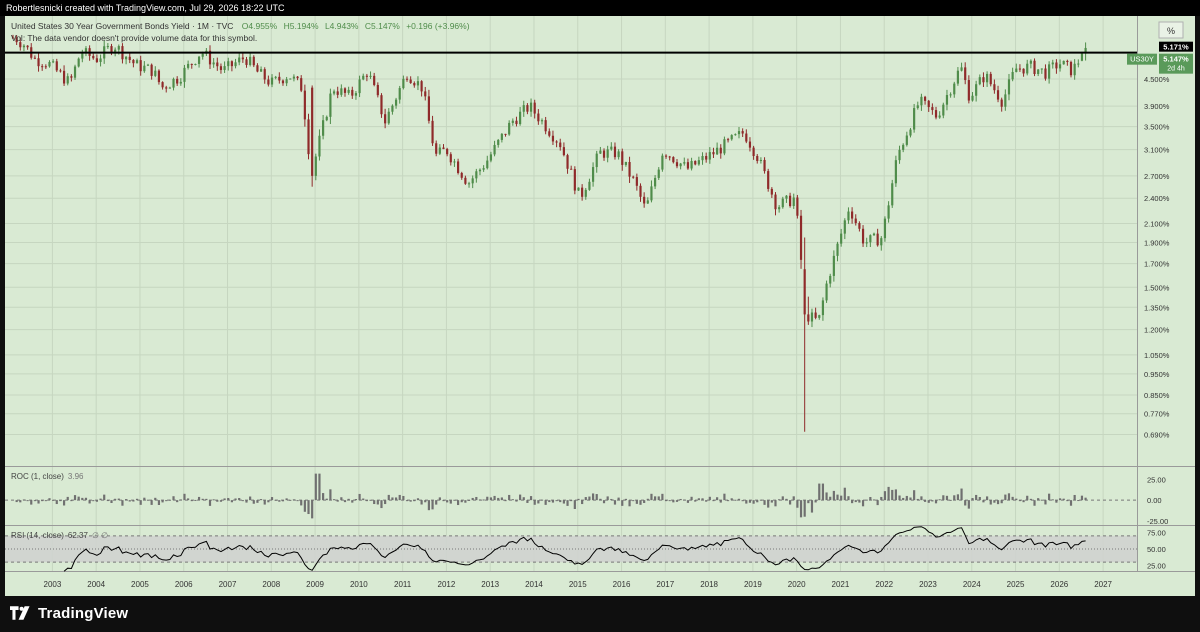 This screenshot has height=632, width=1200. Describe the element at coordinates (1157, 224) in the screenshot. I see `price-tick-label: 2.100%` at that location.